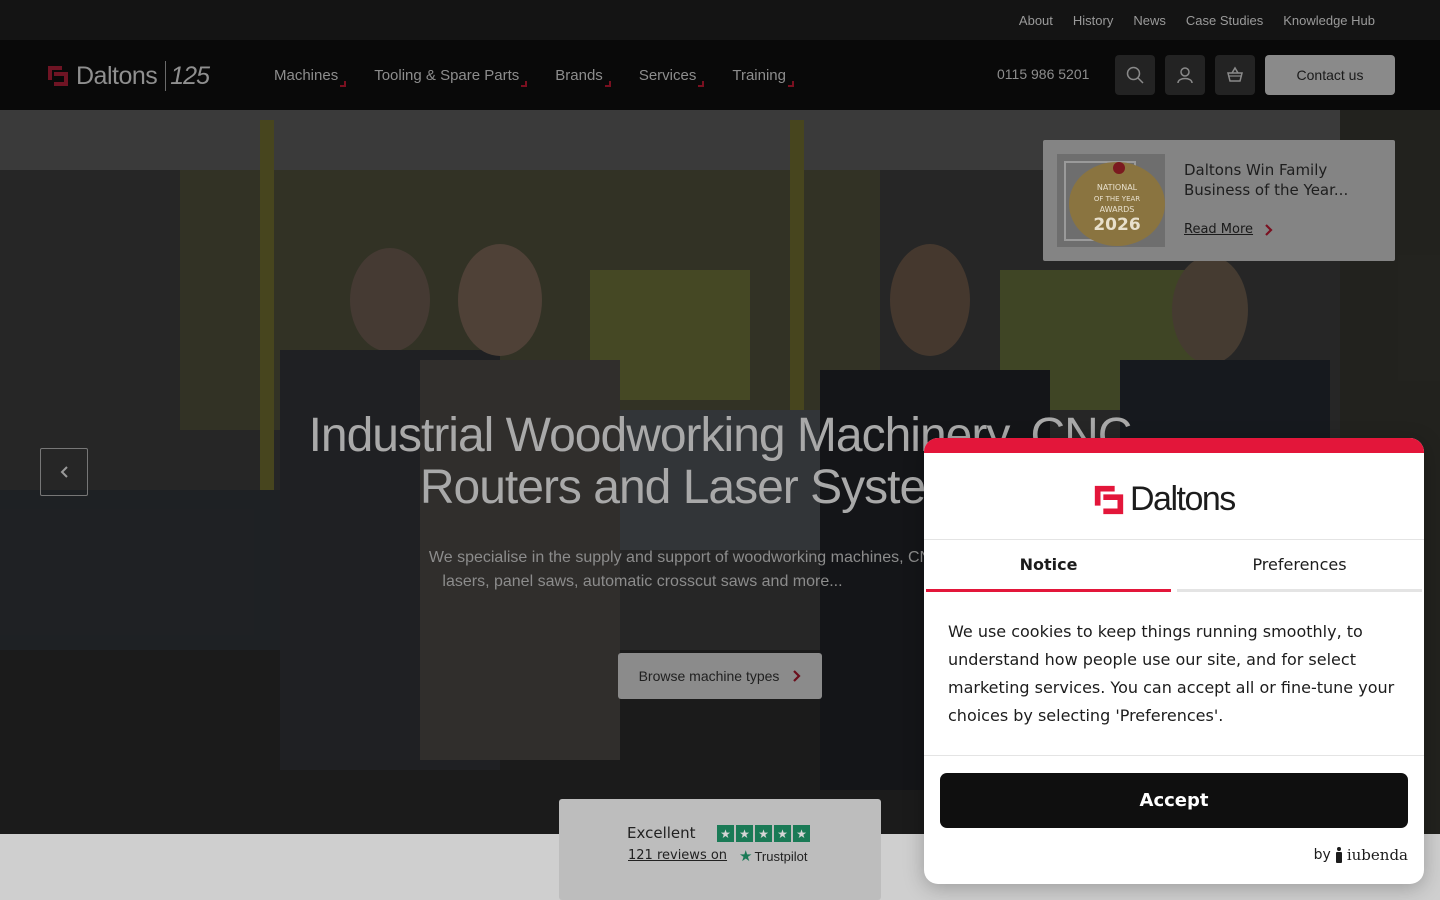  What do you see at coordinates (1174, 445) in the screenshot?
I see `cookie-accent-bar` at bounding box center [1174, 445].